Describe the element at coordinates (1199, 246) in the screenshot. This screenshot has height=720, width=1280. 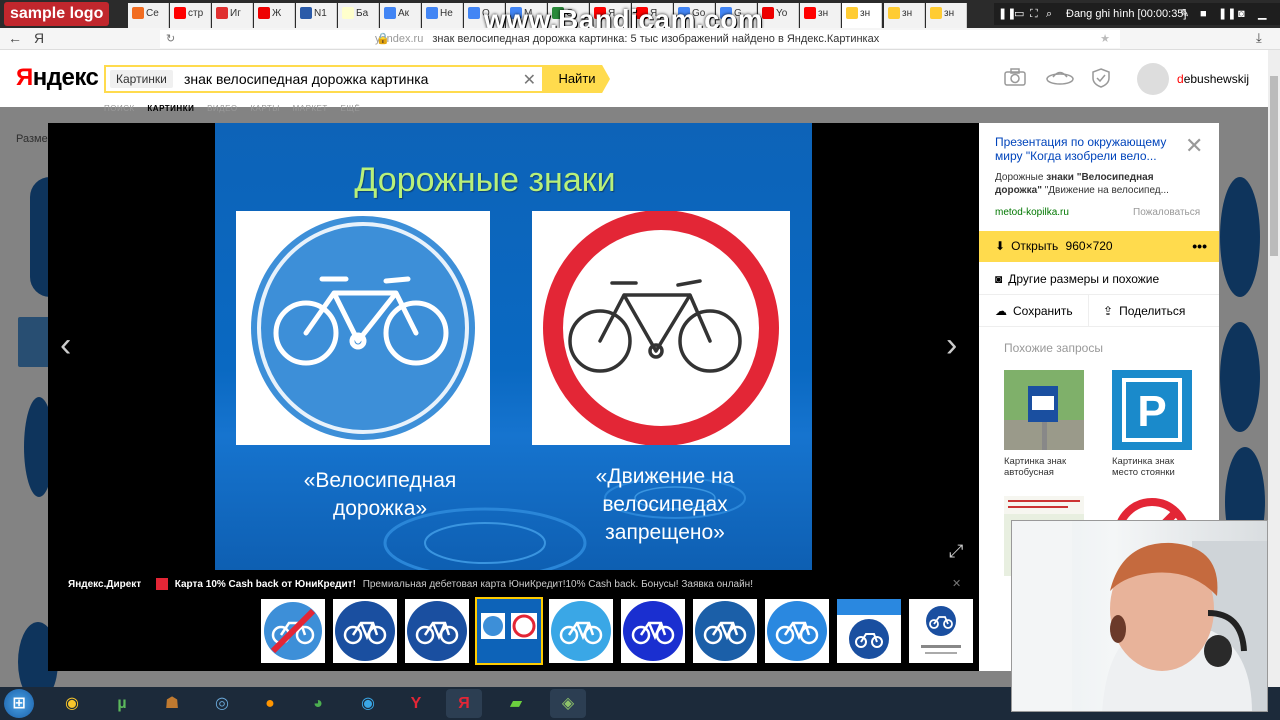
I see `more-icon: •••` at that location.